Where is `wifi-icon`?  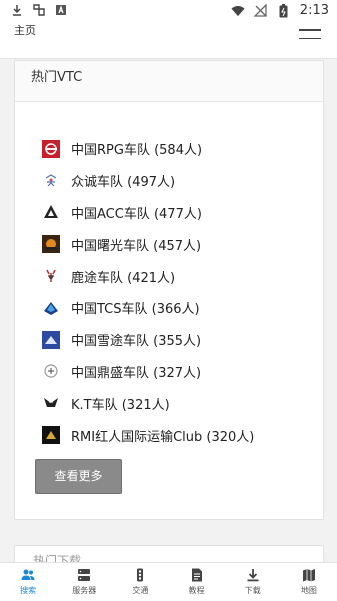
wifi-icon is located at coordinates (238, 11).